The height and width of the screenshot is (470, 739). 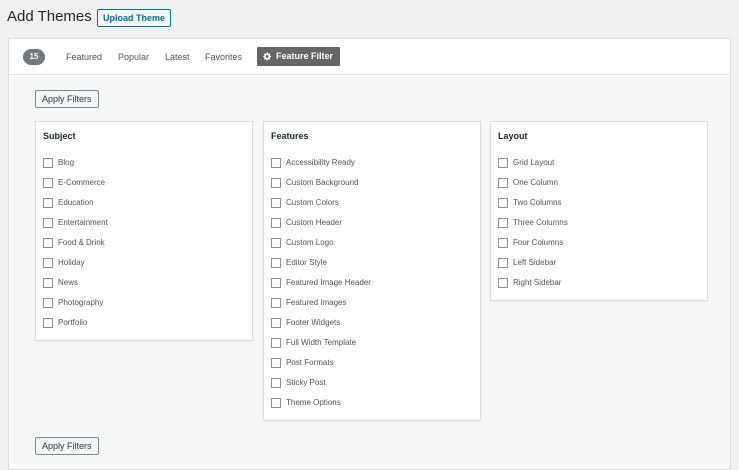 What do you see at coordinates (534, 162) in the screenshot?
I see `filter-option-label: Grid Layout` at bounding box center [534, 162].